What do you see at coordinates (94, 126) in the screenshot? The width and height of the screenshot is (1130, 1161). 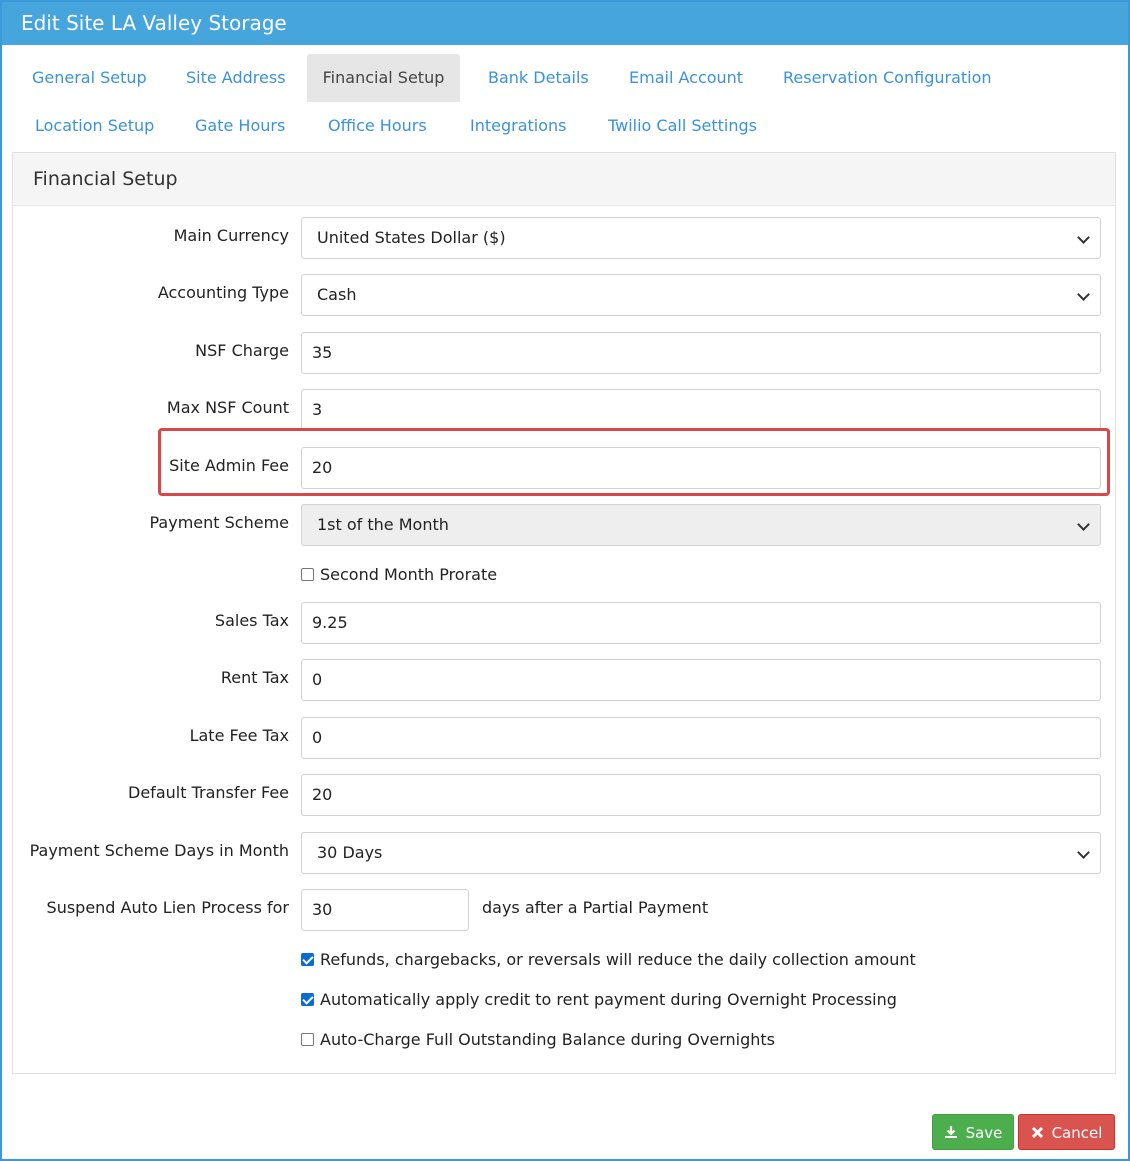 I see `tab-location-setup: Location Setup` at bounding box center [94, 126].